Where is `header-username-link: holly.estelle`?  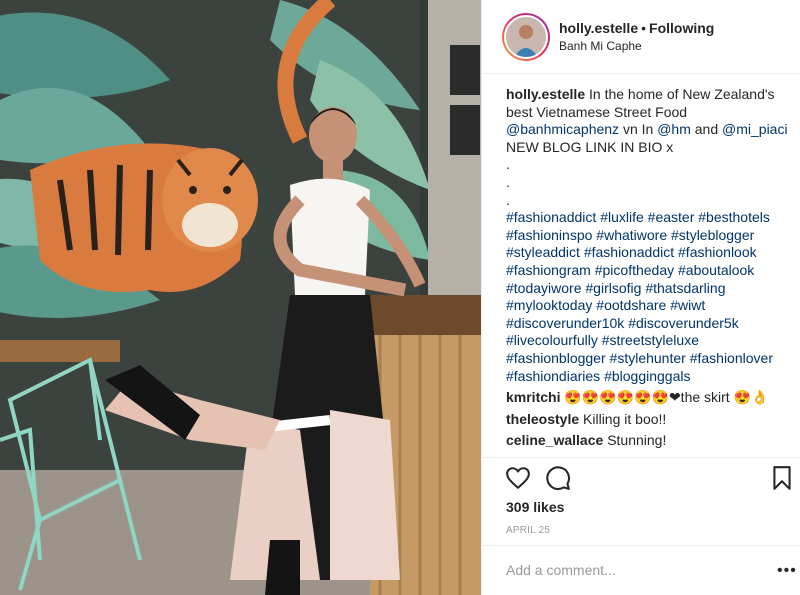 header-username-link: holly.estelle is located at coordinates (598, 28).